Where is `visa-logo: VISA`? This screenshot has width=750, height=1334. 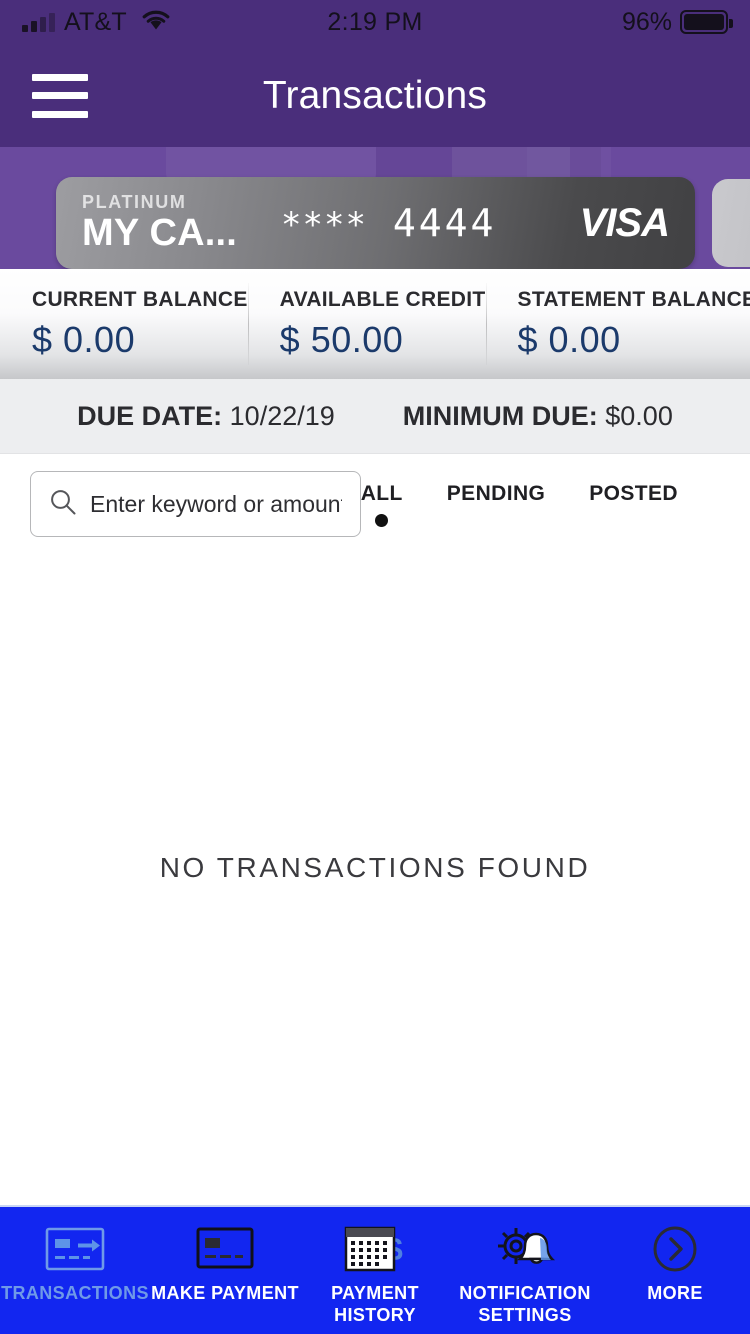 visa-logo: VISA is located at coordinates (624, 222).